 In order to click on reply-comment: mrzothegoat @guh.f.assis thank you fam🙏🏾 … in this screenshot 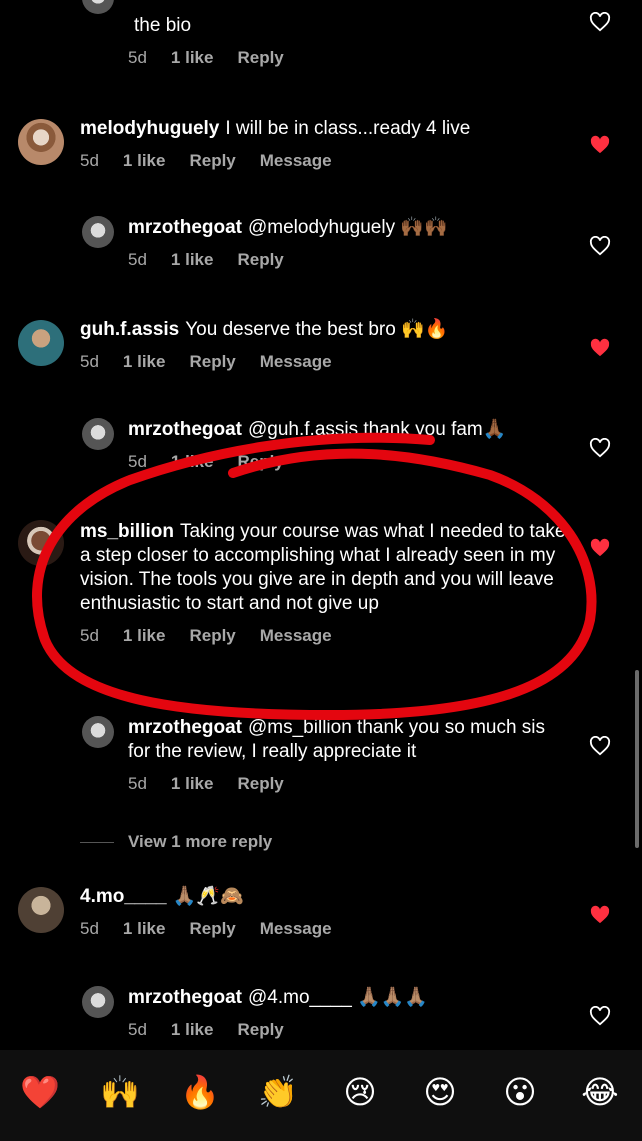, I will do `click(361, 453)`.